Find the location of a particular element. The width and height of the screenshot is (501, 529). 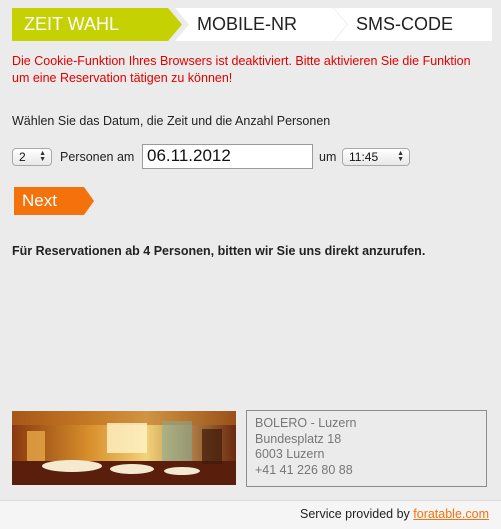

persons-label: Personen am is located at coordinates (97, 157).